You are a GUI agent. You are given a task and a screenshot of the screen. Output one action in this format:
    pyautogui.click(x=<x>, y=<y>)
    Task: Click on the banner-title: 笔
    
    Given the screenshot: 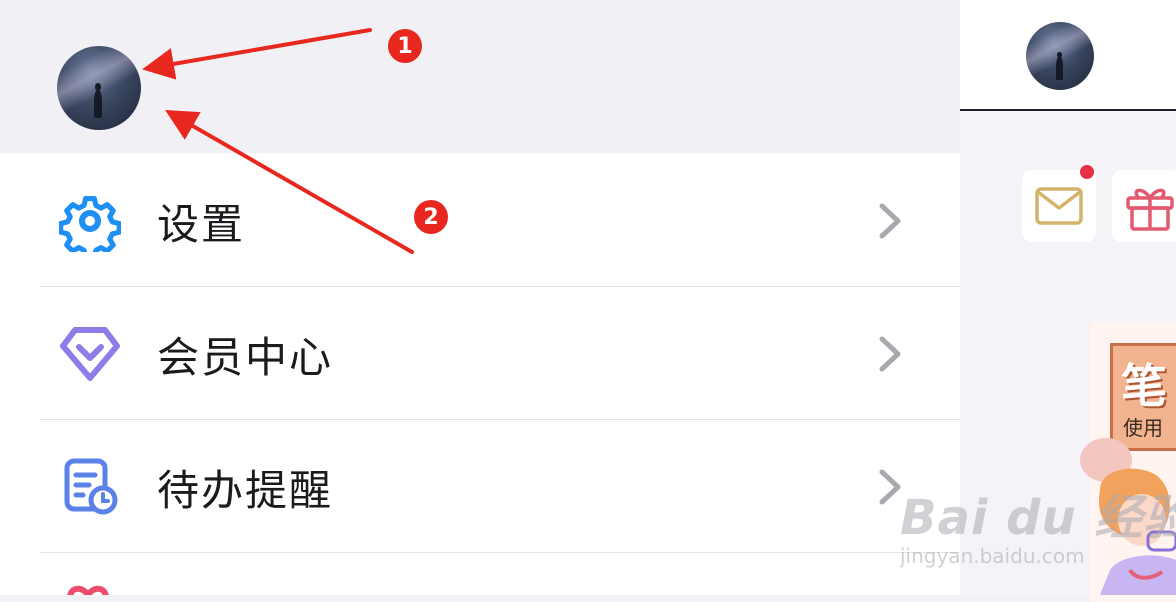 What is the action you would take?
    pyautogui.click(x=1144, y=386)
    